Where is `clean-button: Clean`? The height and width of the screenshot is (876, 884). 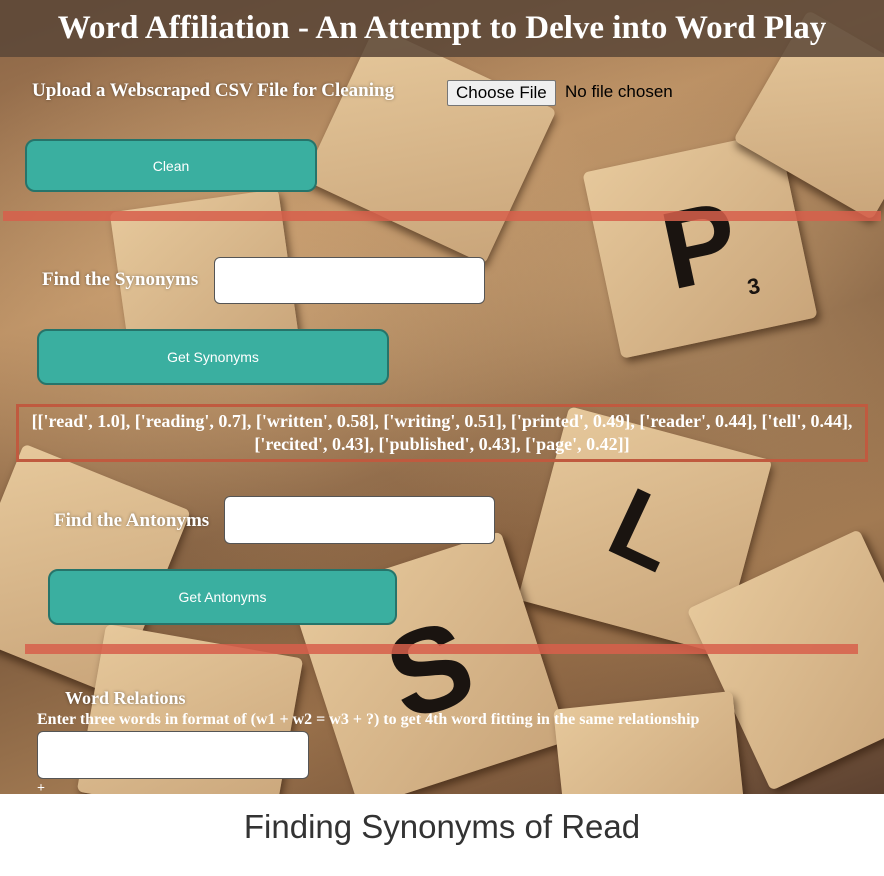
clean-button: Clean is located at coordinates (171, 165).